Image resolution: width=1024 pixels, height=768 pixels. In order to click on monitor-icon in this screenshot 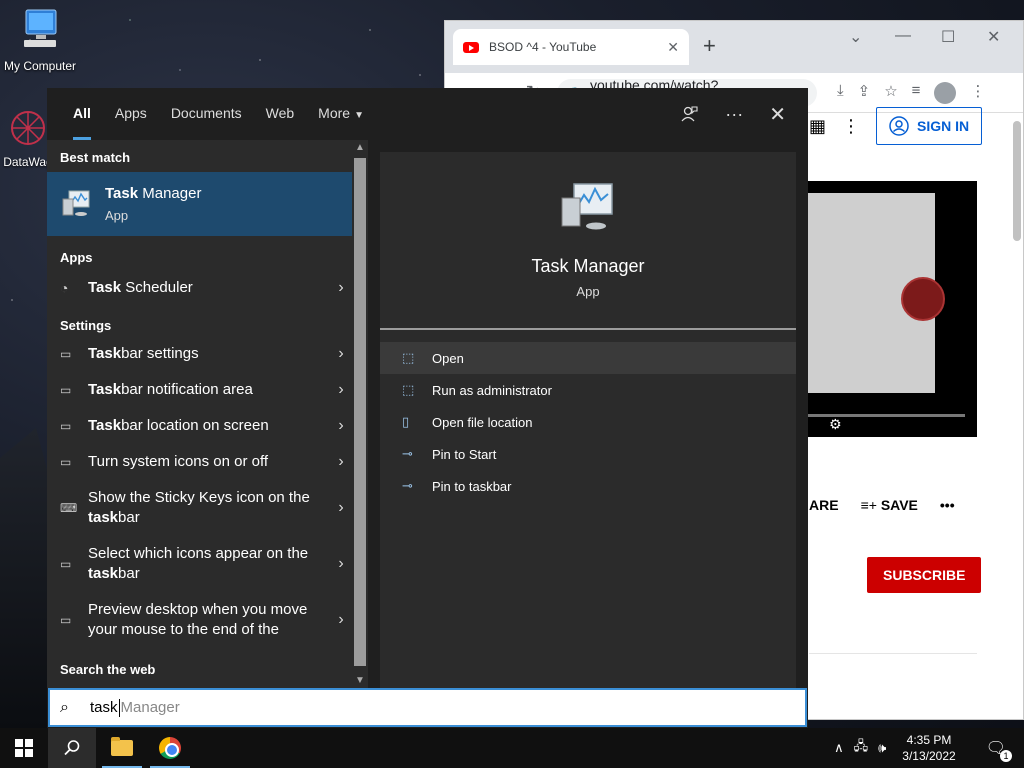, I will do `click(40, 28)`.